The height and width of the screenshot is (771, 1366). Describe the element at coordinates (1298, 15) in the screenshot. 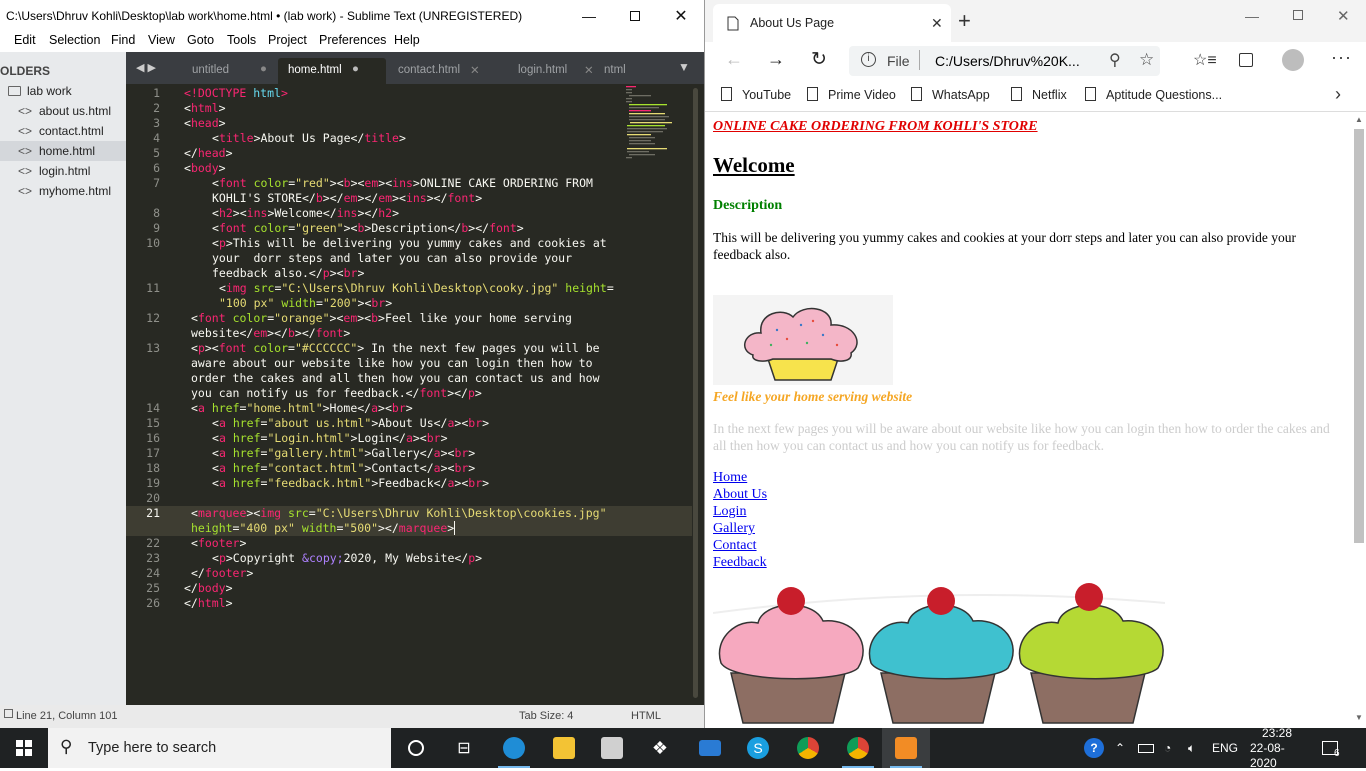

I see `maximize-icon` at that location.